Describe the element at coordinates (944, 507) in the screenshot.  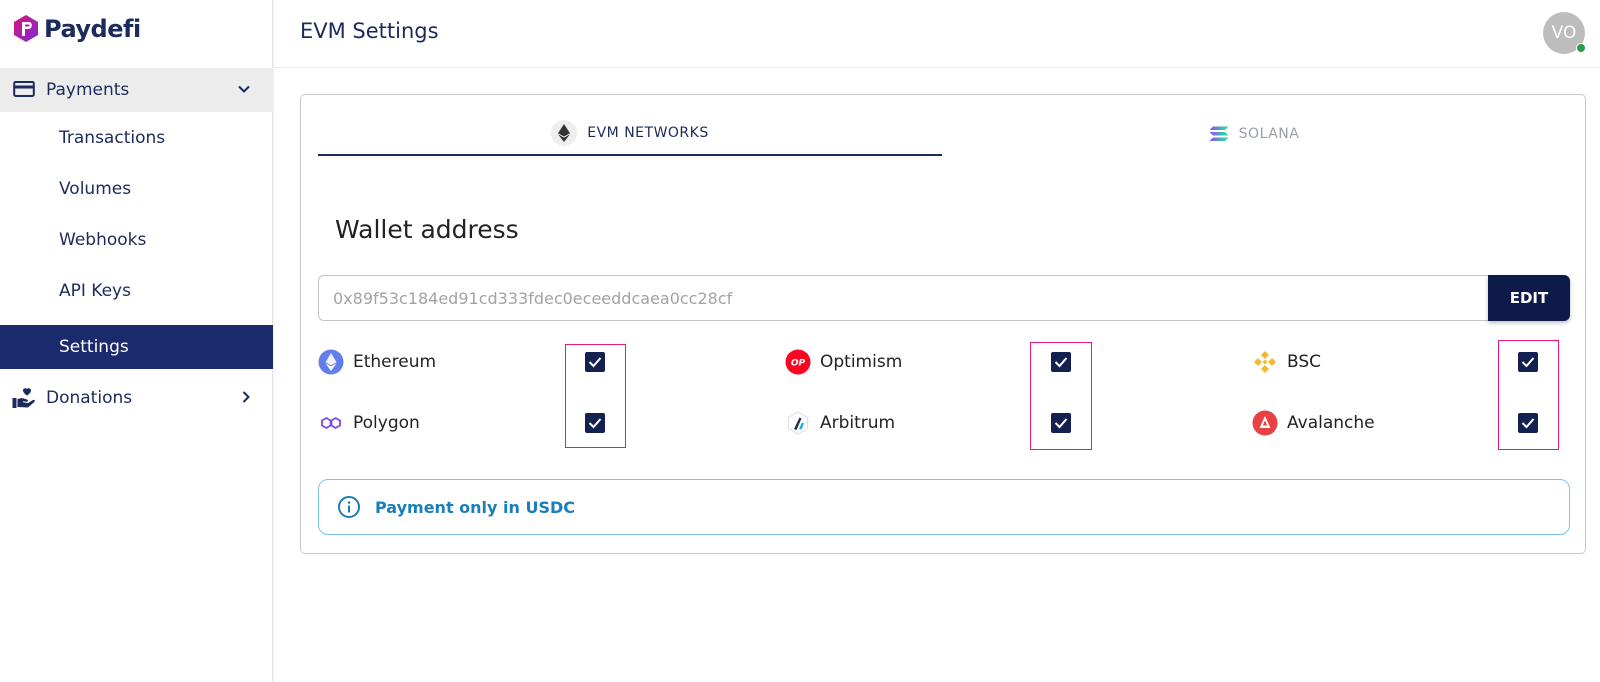
I see `info-alert: Payment only in USDC` at that location.